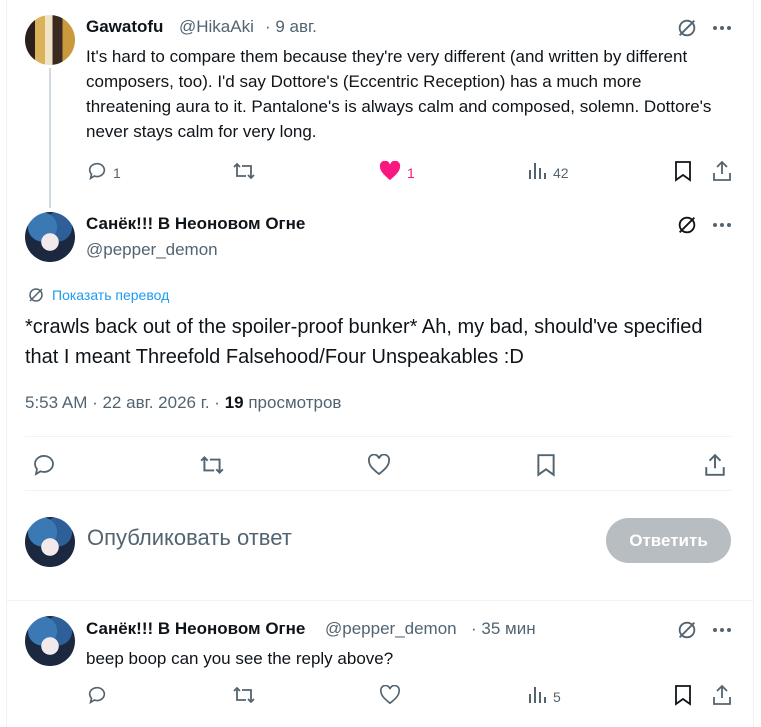 This screenshot has width=761, height=727. Describe the element at coordinates (240, 658) in the screenshot. I see `tweet-text: beep boop can you see the reply above?` at that location.